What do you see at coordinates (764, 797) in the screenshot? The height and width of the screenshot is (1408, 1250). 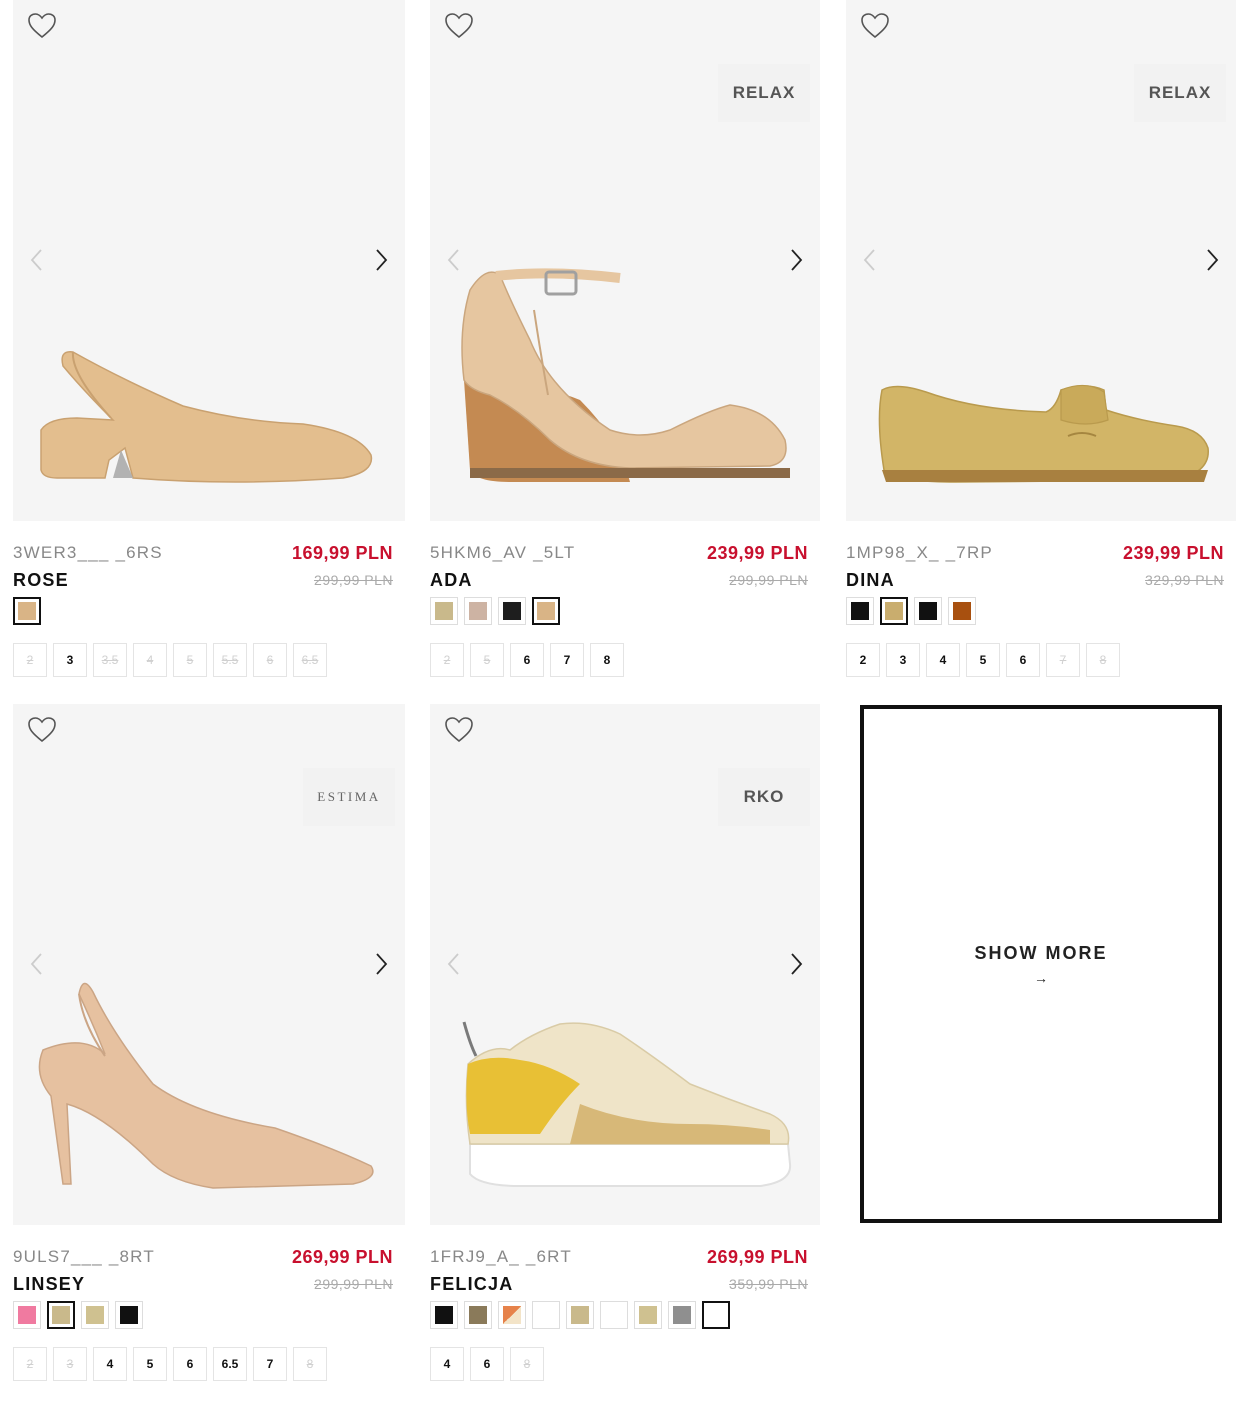 I see `brand-badge: RKO` at bounding box center [764, 797].